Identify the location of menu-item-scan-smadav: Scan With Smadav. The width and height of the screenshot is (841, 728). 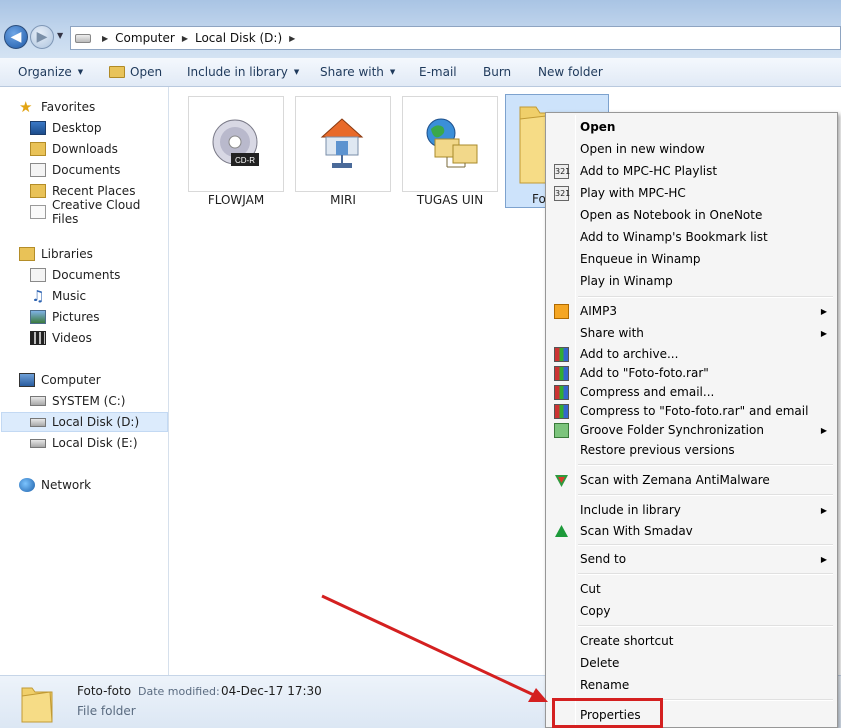
(691, 531).